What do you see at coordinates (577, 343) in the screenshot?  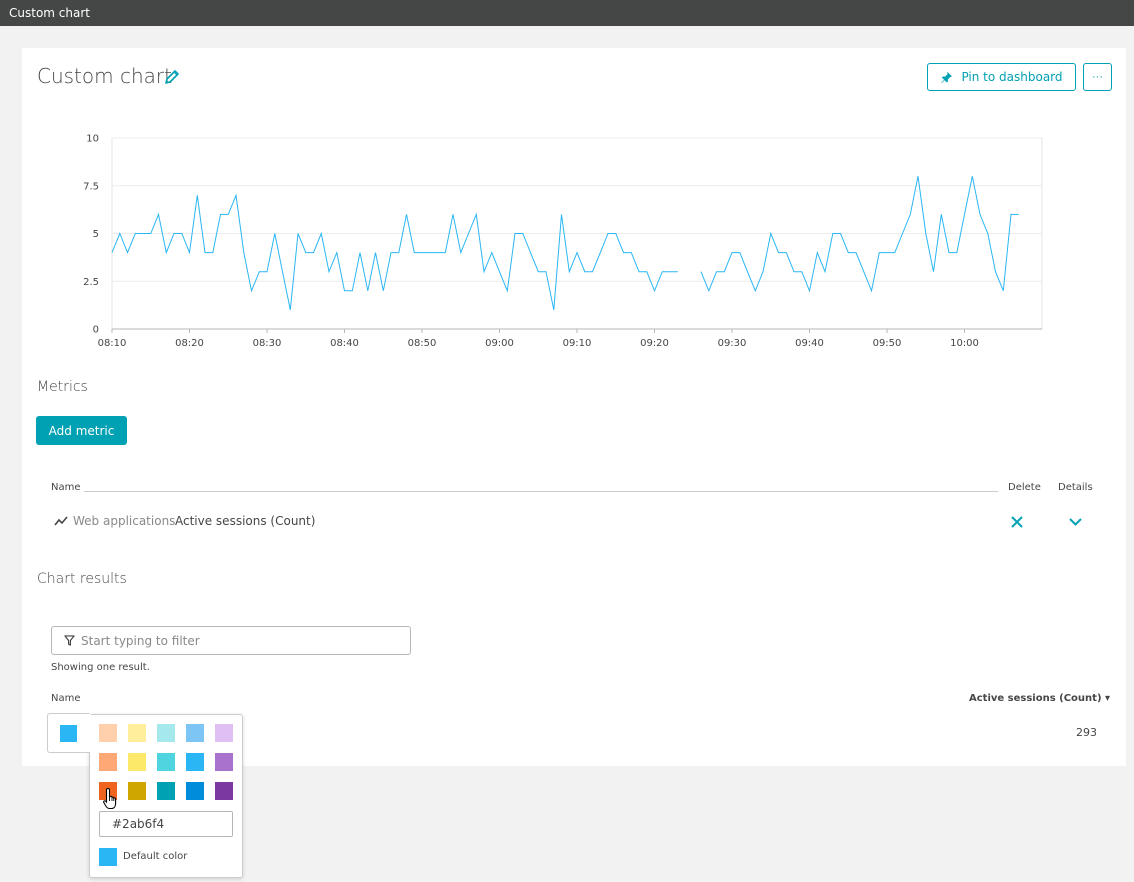 I see `x-tick-label: 09:10` at bounding box center [577, 343].